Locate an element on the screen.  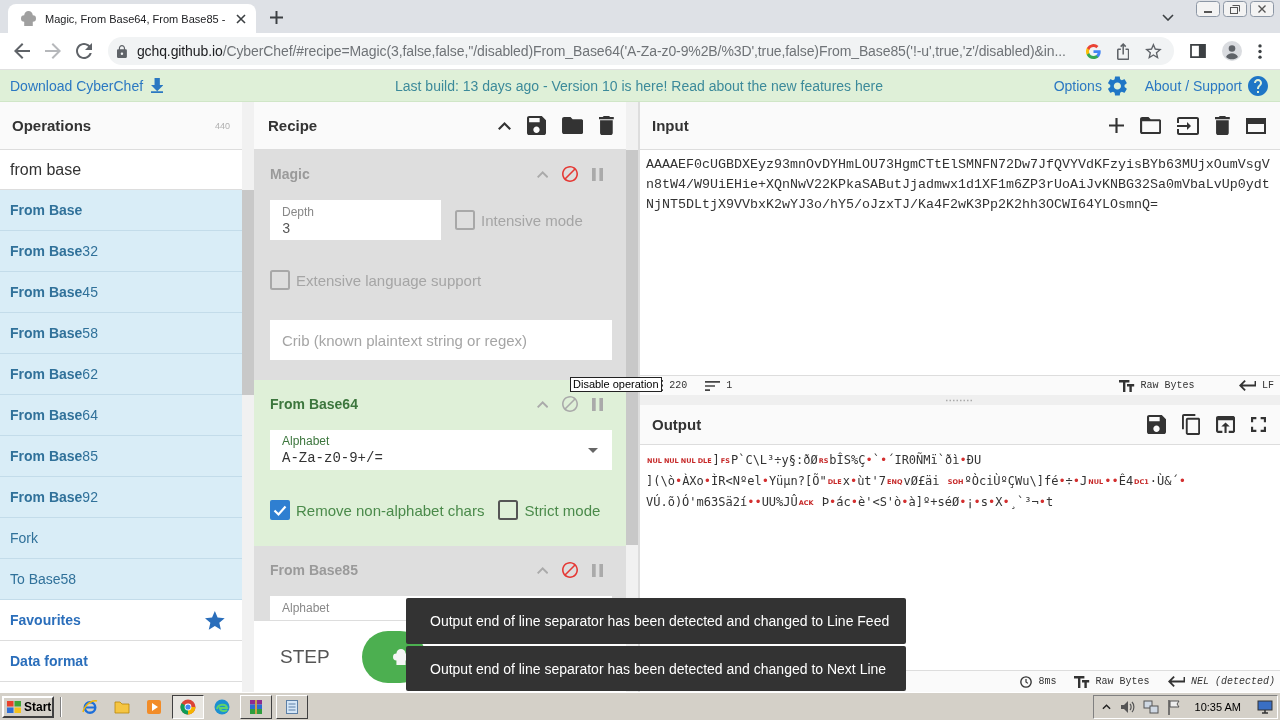
profile-icon is located at coordinates (1232, 51).